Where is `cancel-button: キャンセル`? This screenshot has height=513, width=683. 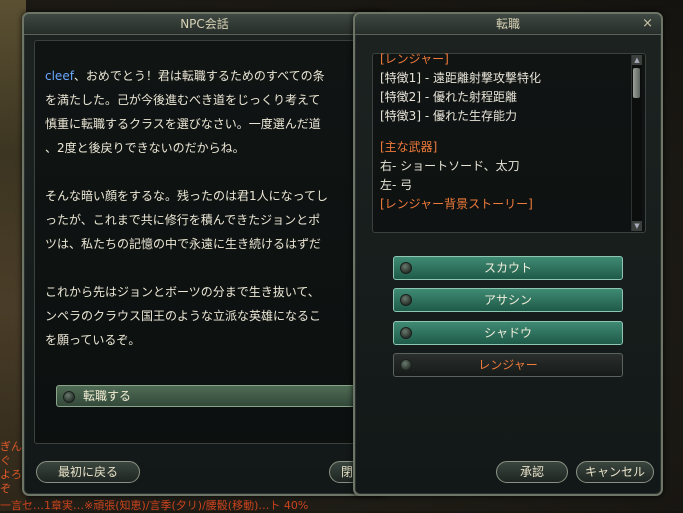 cancel-button: キャンセル is located at coordinates (615, 472).